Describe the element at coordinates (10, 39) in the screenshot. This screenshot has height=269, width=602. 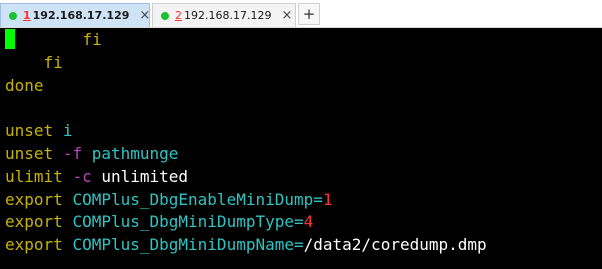
I see `text-cursor` at that location.